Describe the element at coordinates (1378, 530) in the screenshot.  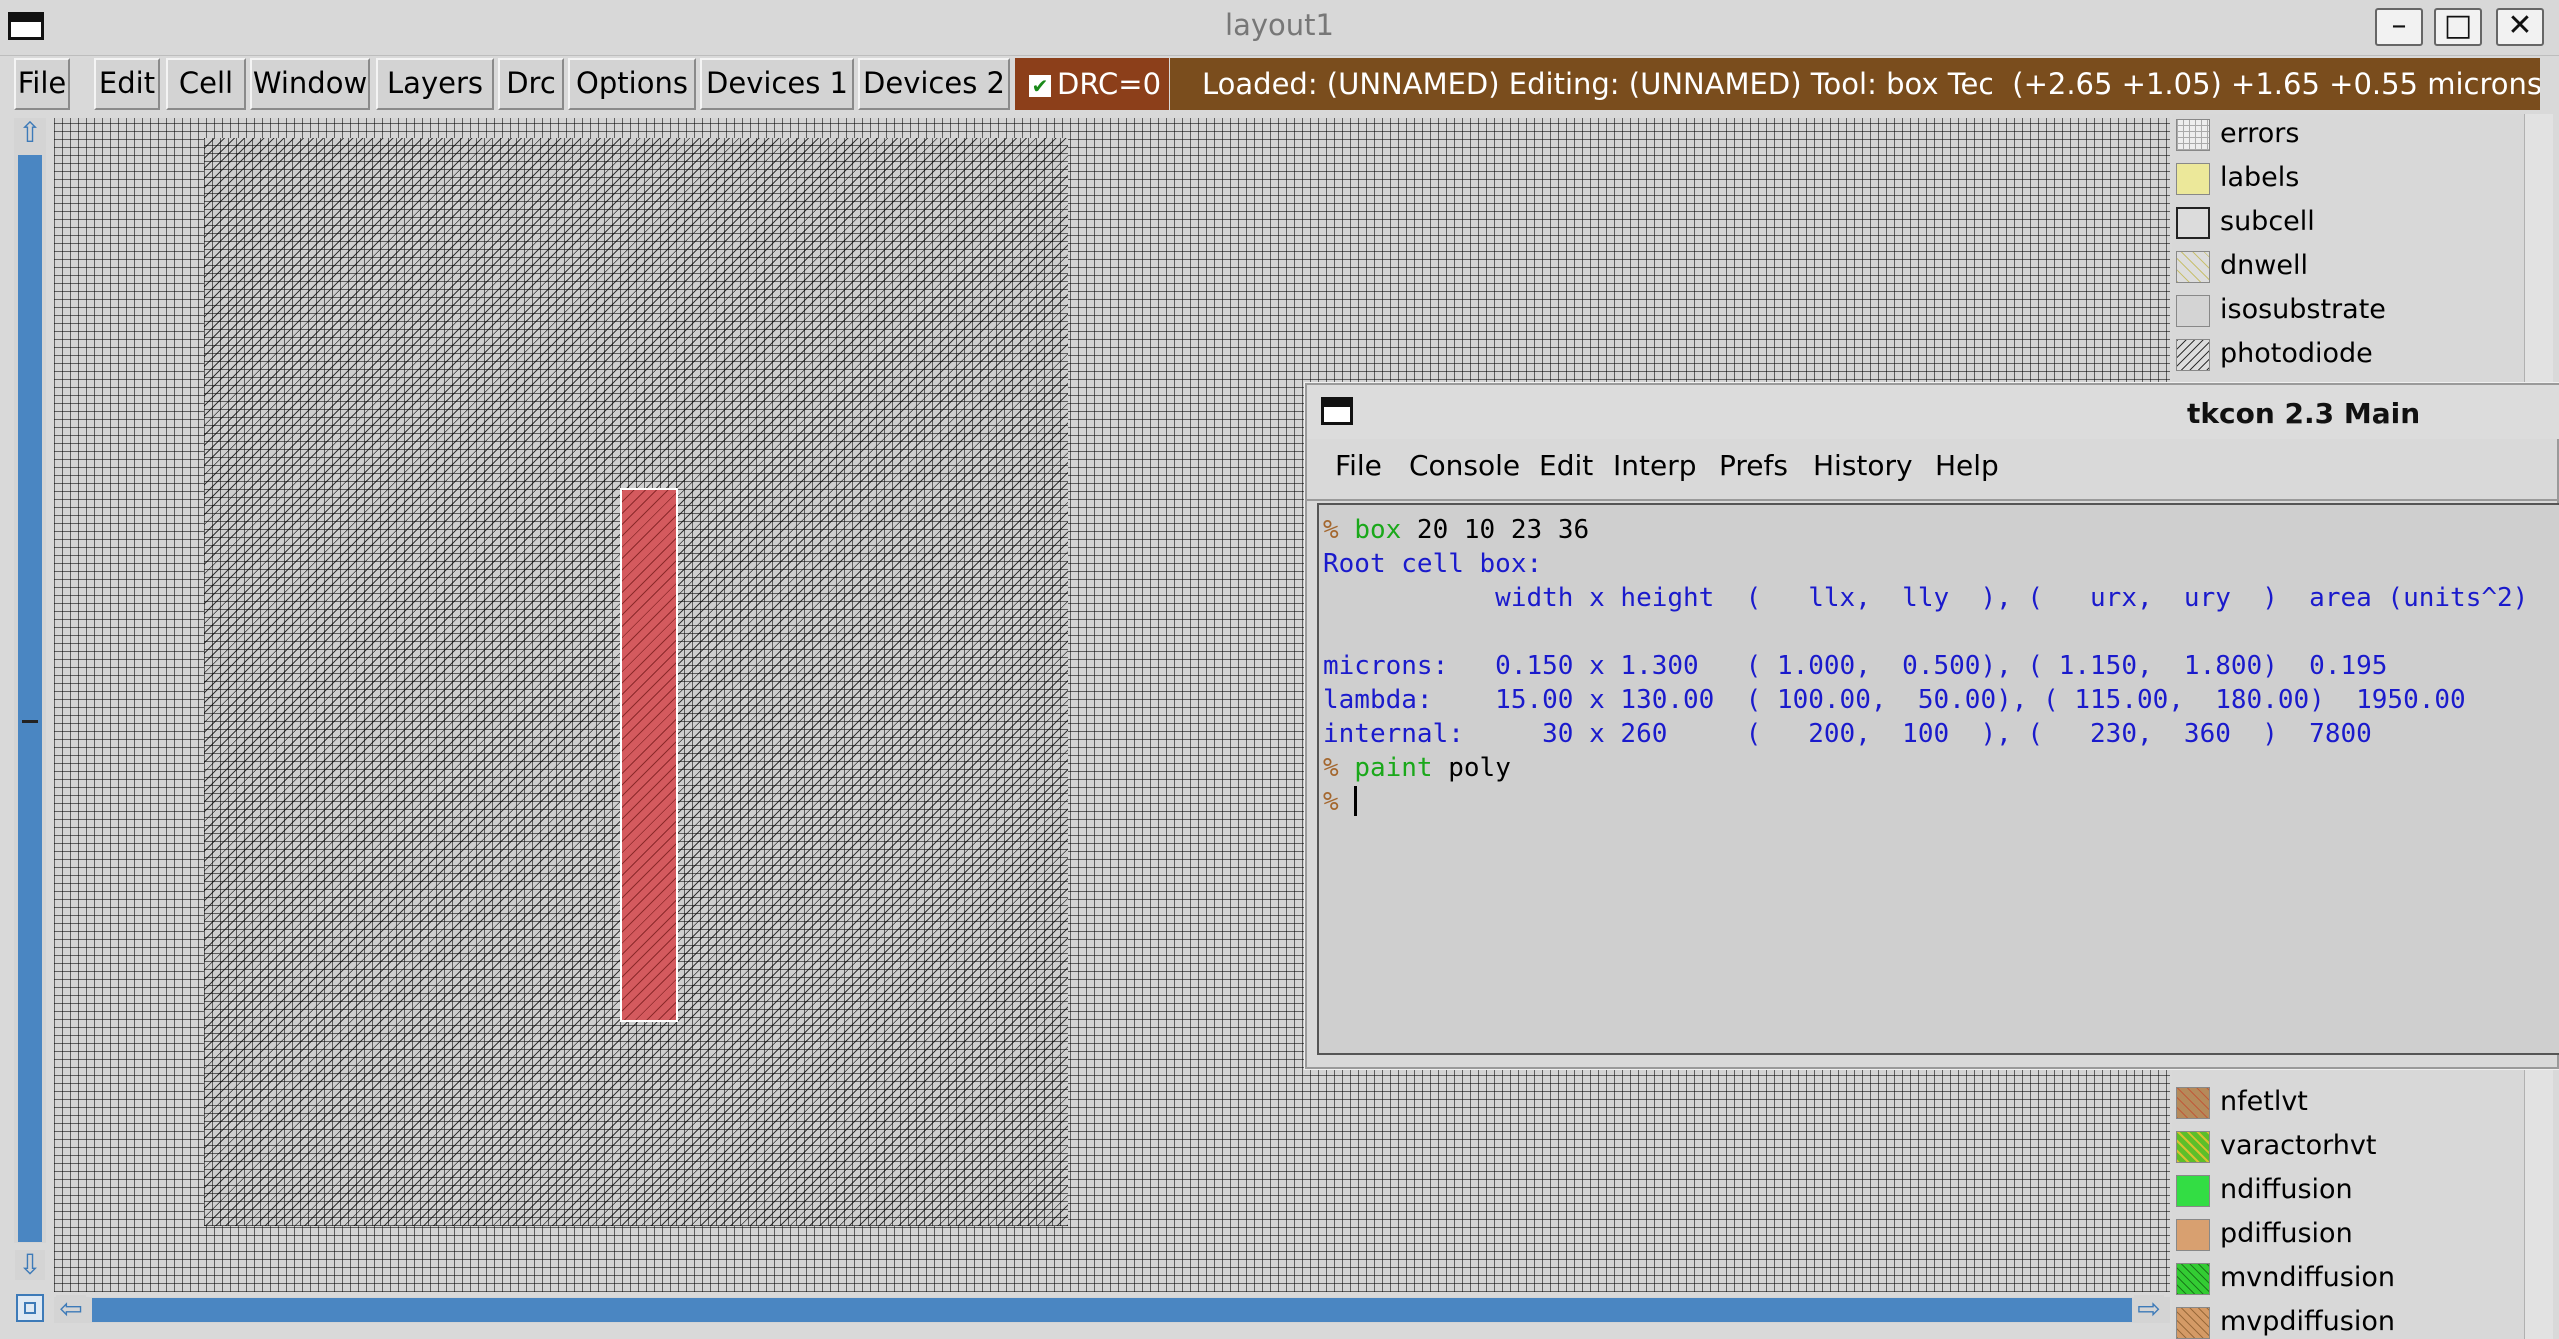
I see `console-command: box` at that location.